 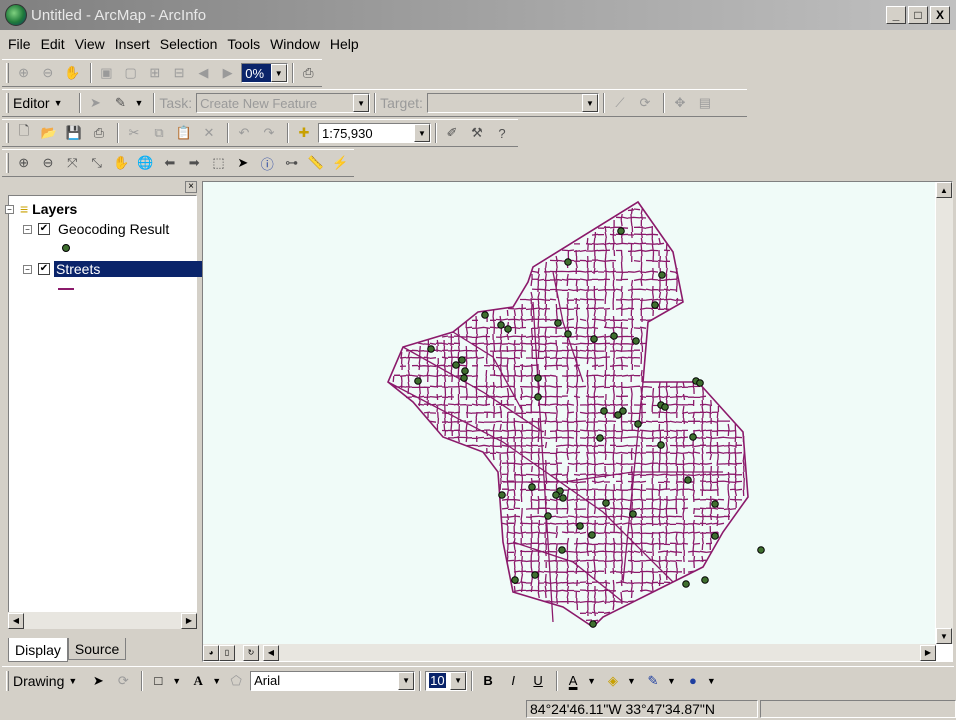 I want to click on toc-horizontal-scrollbar: ◀ ▶, so click(x=102, y=620).